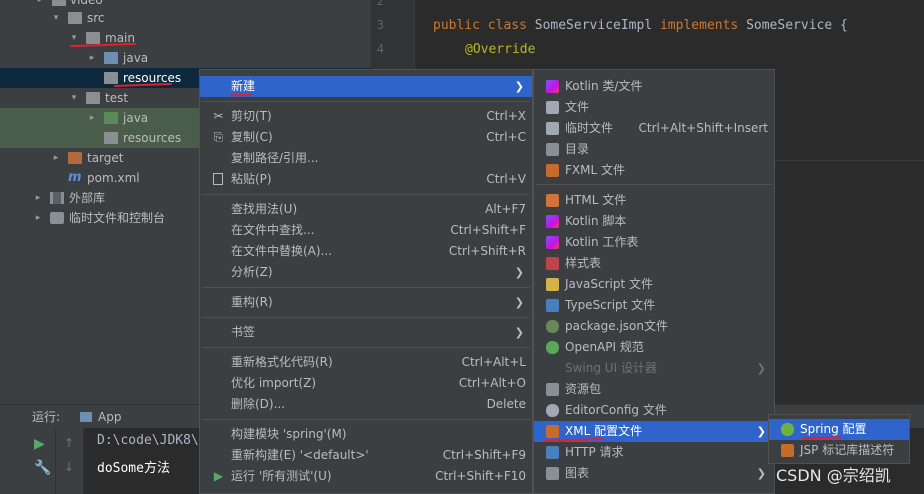 This screenshot has width=924, height=494. What do you see at coordinates (609, 284) in the screenshot?
I see `menu-item-label: JavaScript 文件` at bounding box center [609, 284].